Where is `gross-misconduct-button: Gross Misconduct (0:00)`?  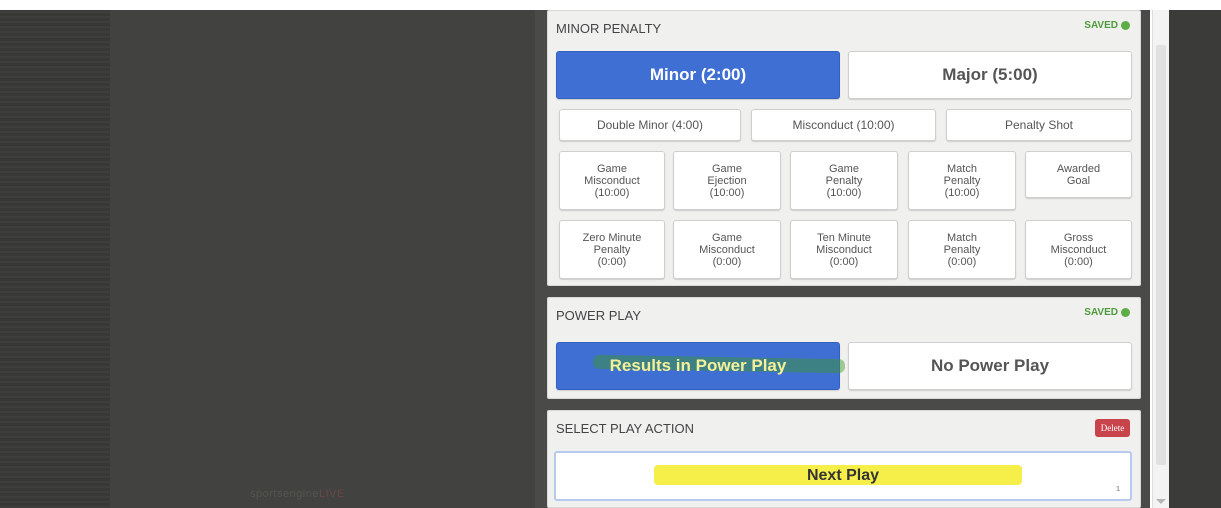
gross-misconduct-button: Gross Misconduct (0:00) is located at coordinates (1078, 249).